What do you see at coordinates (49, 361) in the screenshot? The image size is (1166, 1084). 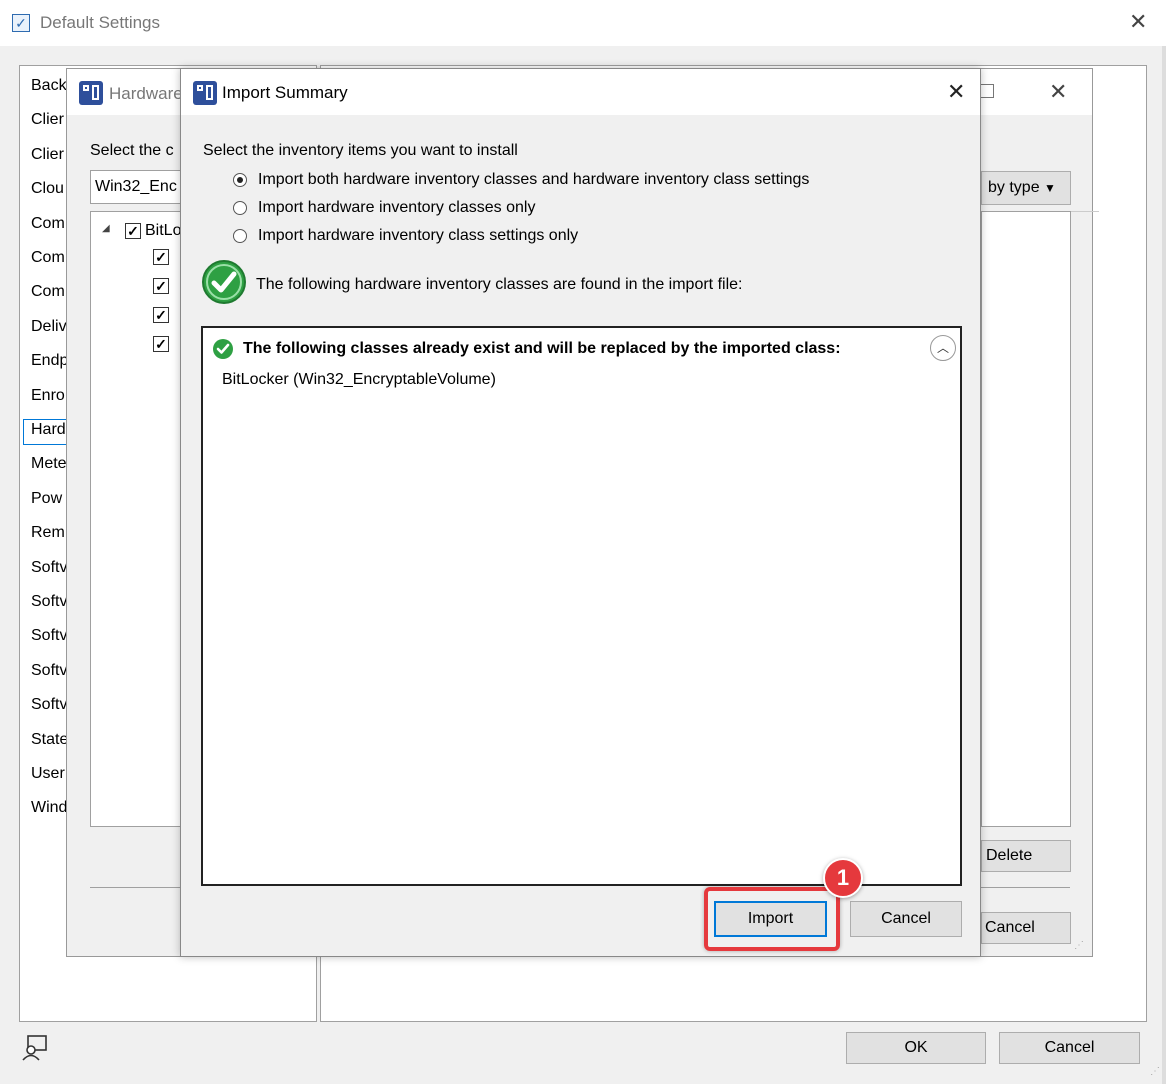 I see `settings-list-item: Endp` at bounding box center [49, 361].